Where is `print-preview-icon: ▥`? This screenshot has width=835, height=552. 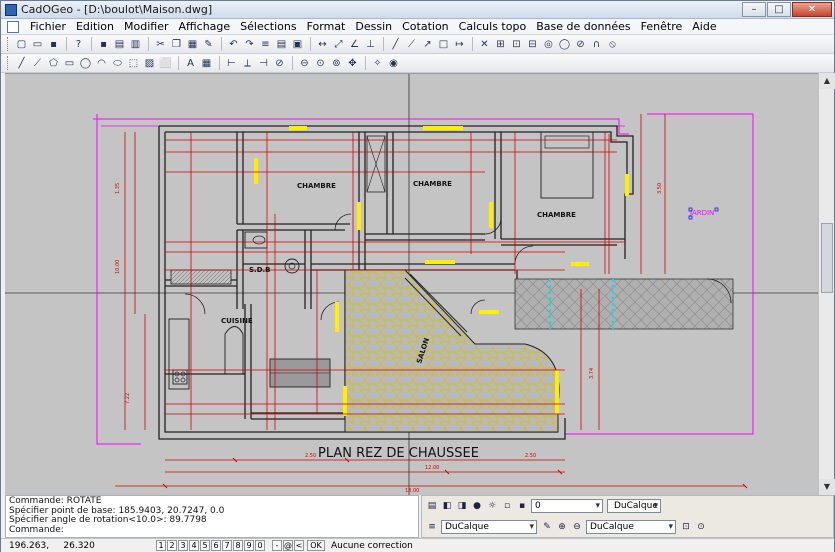
print-preview-icon: ▥ is located at coordinates (135, 44).